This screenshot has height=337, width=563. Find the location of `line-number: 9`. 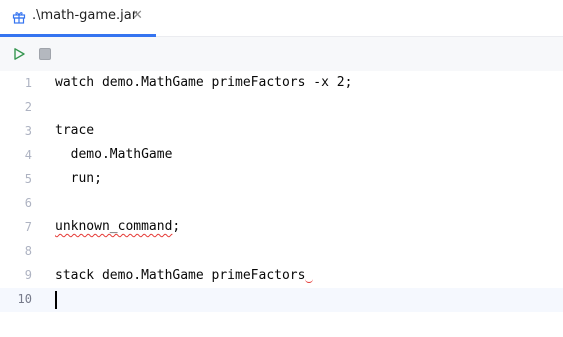

line-number: 9 is located at coordinates (28, 275).